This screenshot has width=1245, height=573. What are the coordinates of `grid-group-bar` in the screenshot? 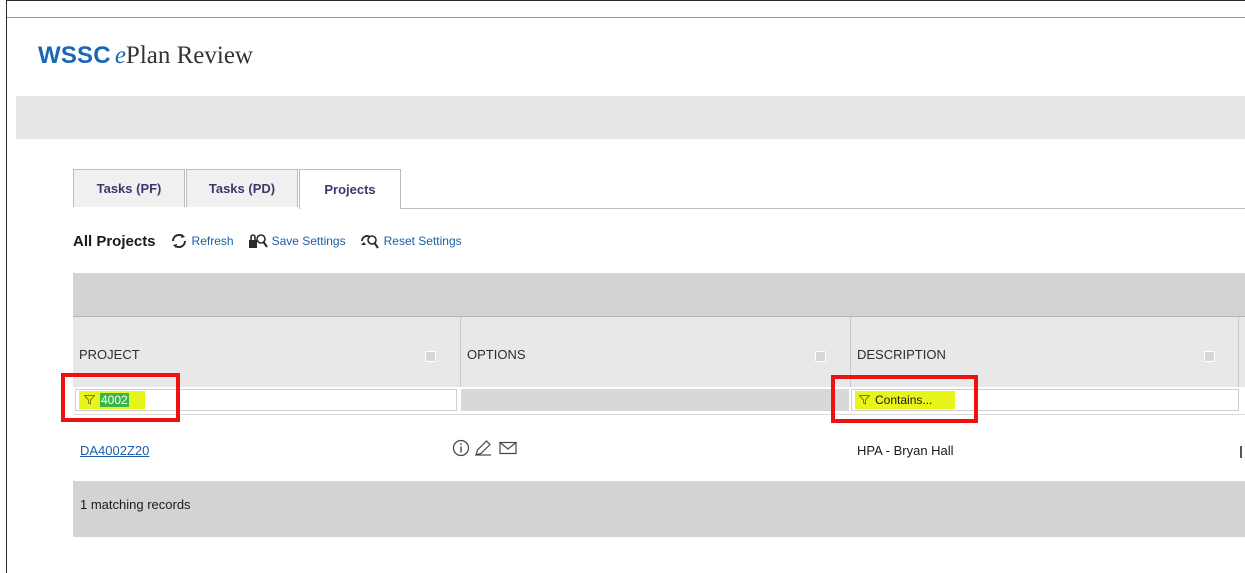 It's located at (659, 294).